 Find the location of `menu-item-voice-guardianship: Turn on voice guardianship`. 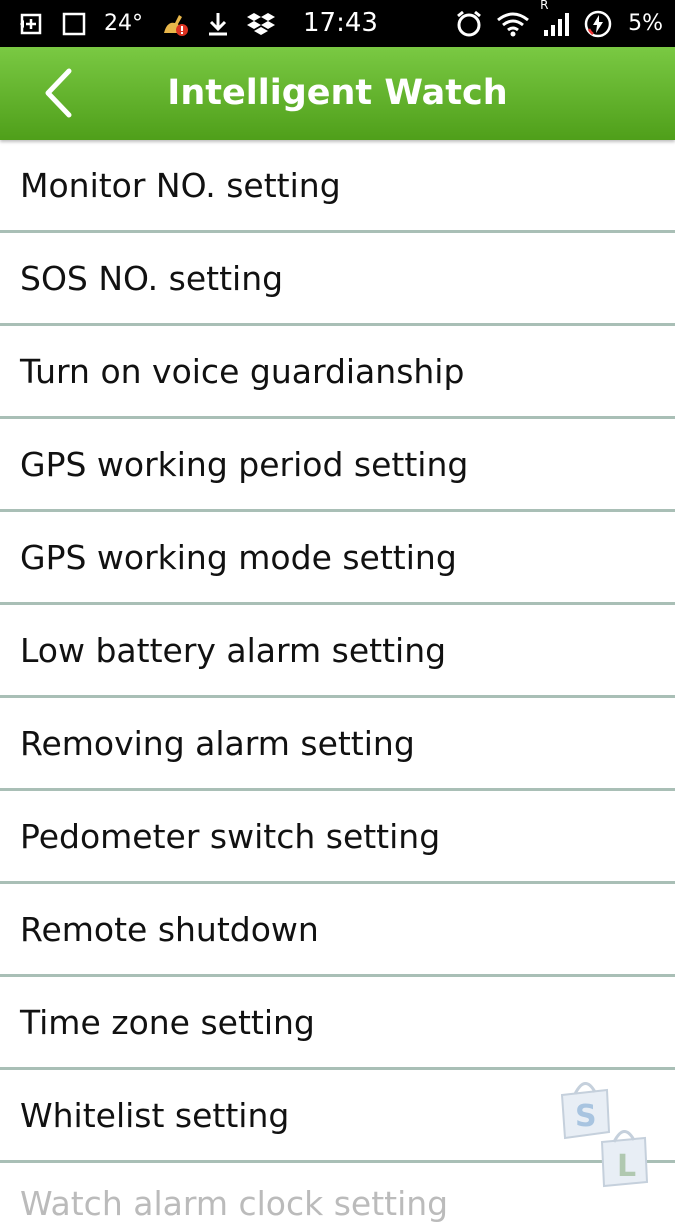

menu-item-voice-guardianship: Turn on voice guardianship is located at coordinates (337, 372).